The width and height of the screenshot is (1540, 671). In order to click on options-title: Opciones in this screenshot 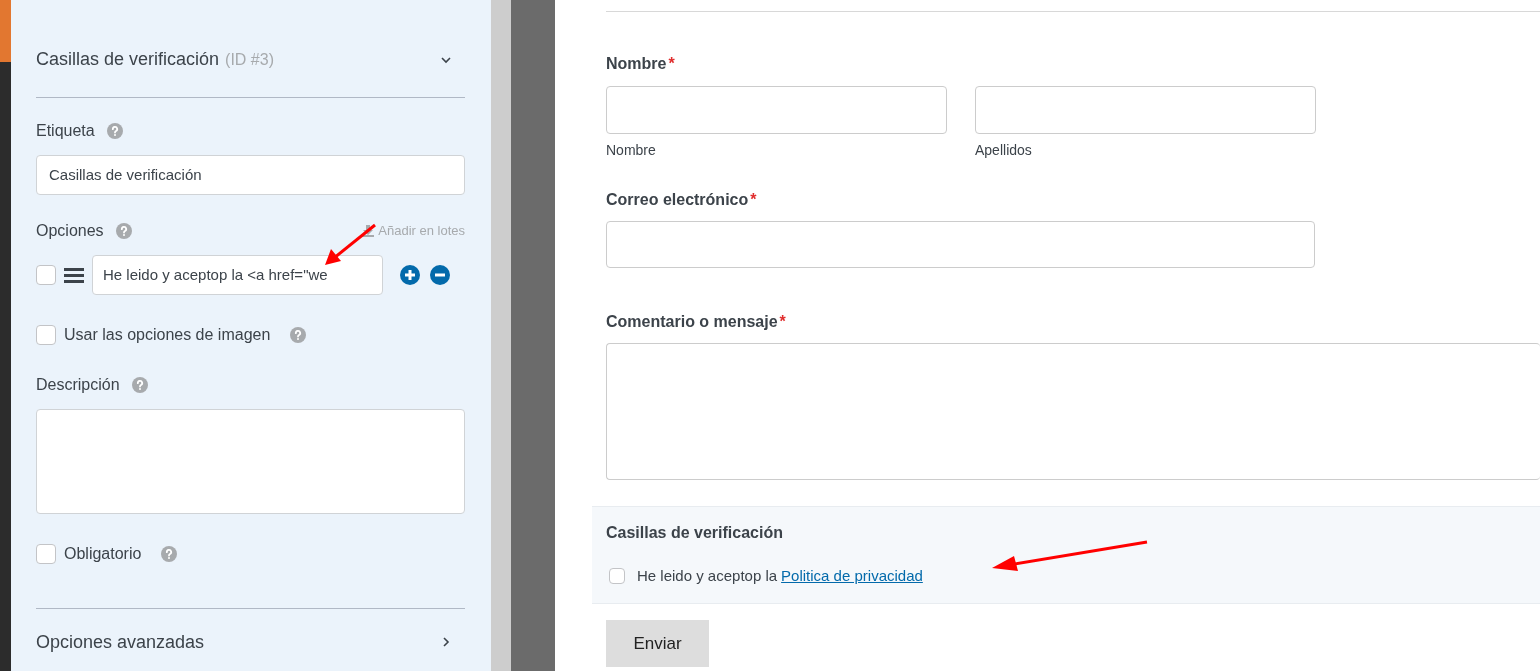, I will do `click(70, 231)`.